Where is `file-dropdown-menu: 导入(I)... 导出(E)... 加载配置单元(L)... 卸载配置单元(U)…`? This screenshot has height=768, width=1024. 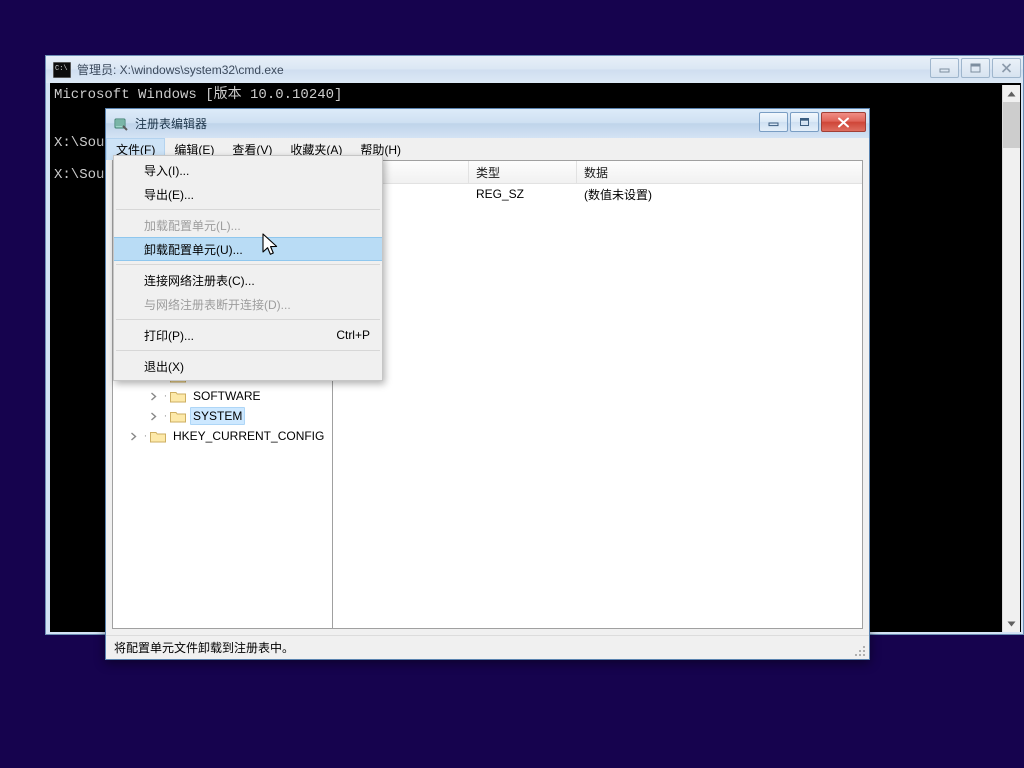
file-dropdown-menu: 导入(I)... 导出(E)... 加载配置单元(L)... 卸载配置单元(U)… is located at coordinates (248, 268).